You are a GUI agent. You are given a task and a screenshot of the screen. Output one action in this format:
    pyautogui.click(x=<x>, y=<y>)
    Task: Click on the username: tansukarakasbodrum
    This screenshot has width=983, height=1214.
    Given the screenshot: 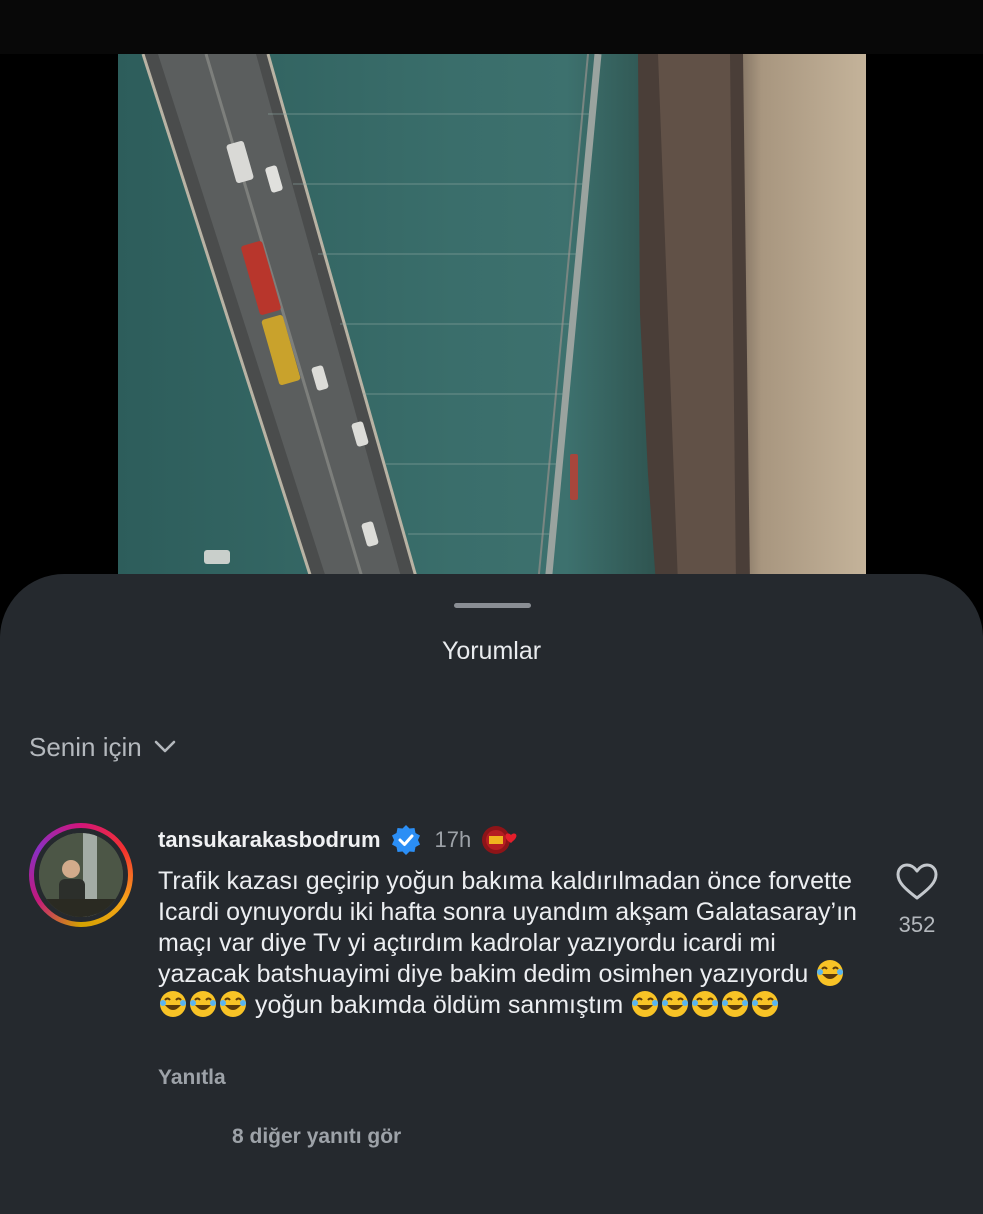 What is the action you would take?
    pyautogui.click(x=269, y=840)
    